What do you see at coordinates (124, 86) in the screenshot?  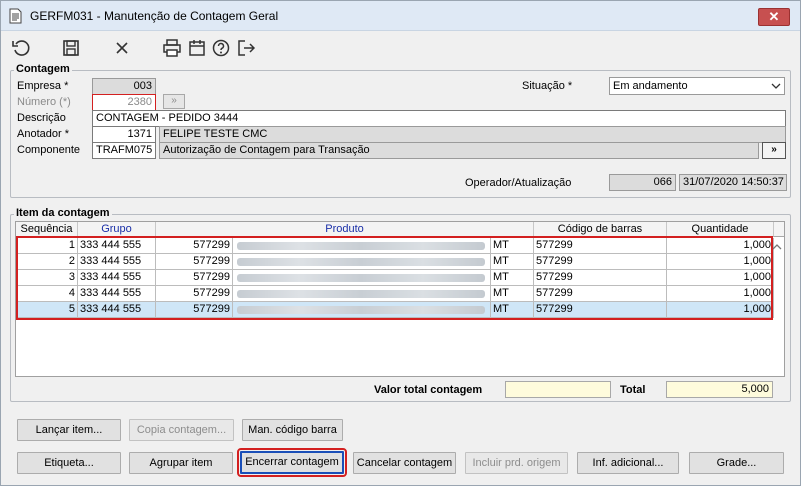 I see `empresa-field: 003` at bounding box center [124, 86].